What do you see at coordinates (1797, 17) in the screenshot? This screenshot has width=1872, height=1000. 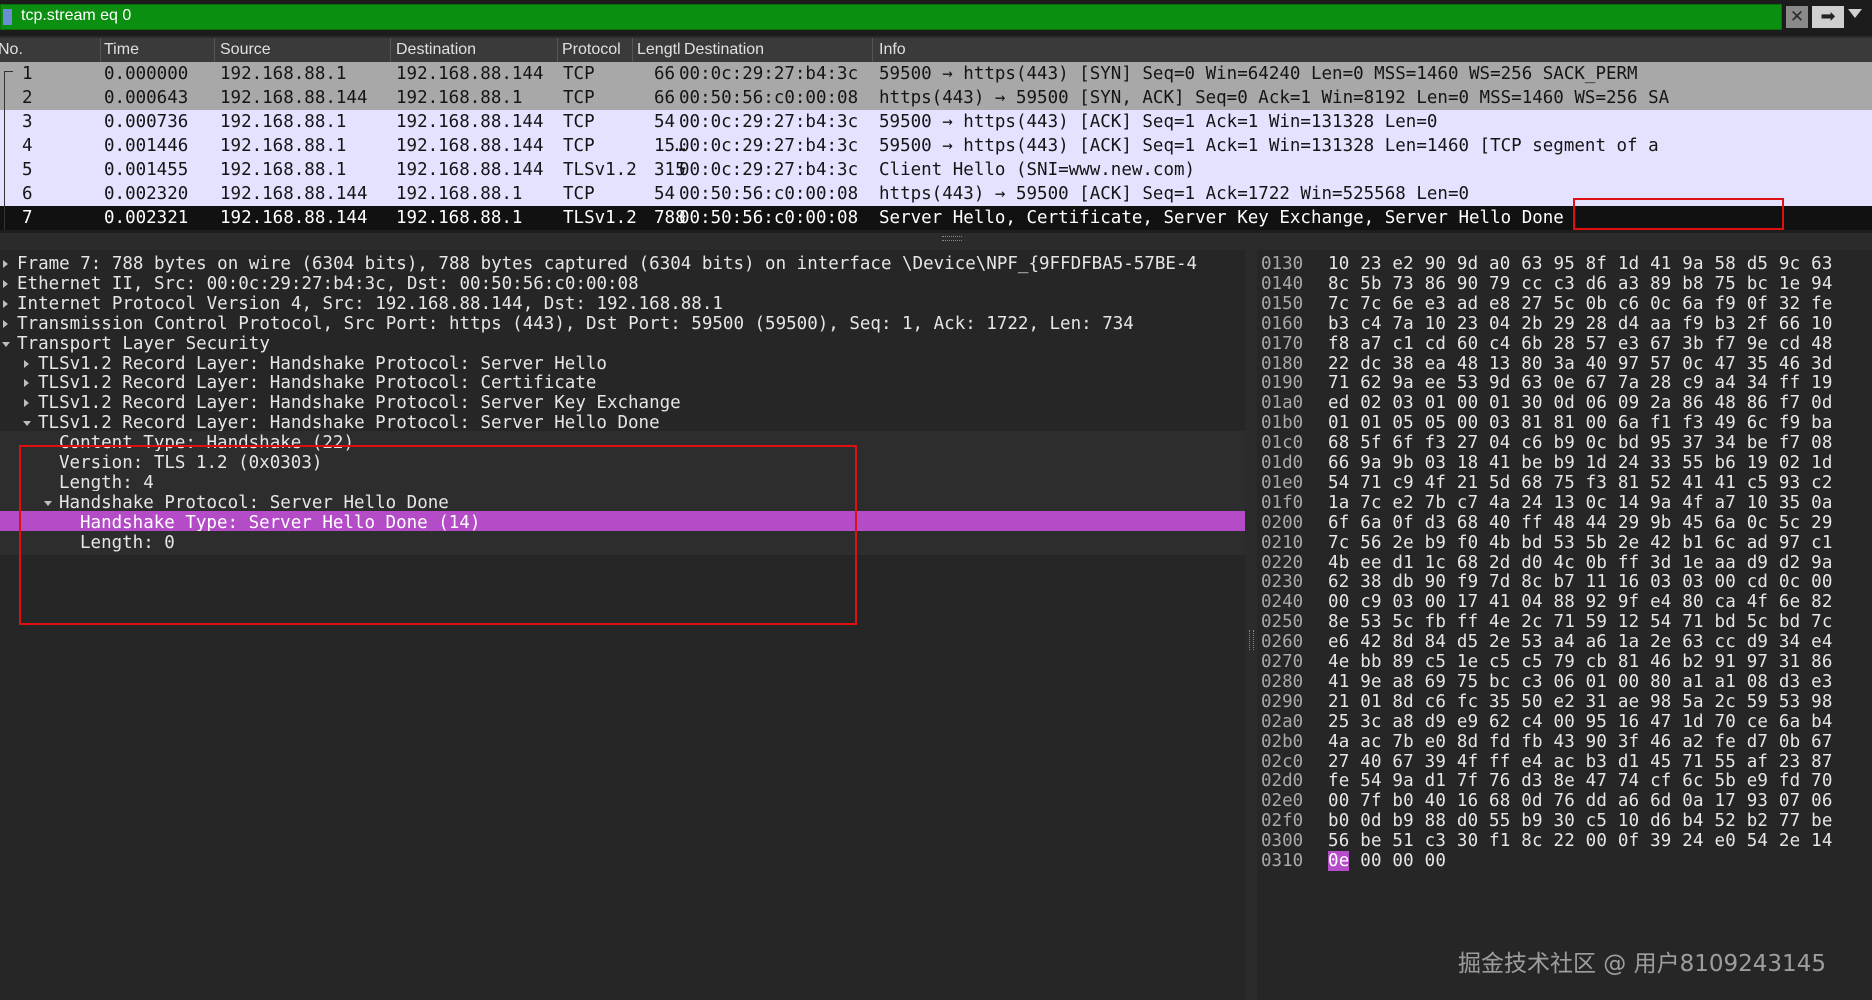 I see `clear-filter-icon: ✕` at bounding box center [1797, 17].